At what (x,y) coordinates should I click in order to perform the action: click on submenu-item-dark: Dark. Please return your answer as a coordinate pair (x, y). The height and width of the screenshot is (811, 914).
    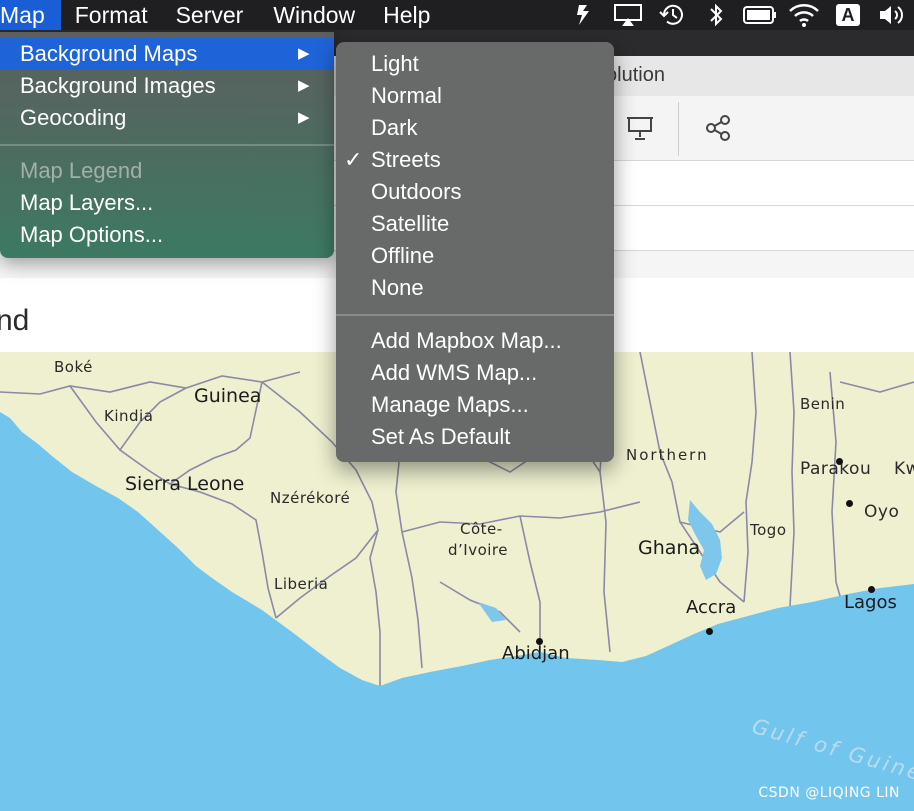
    Looking at the image, I should click on (475, 128).